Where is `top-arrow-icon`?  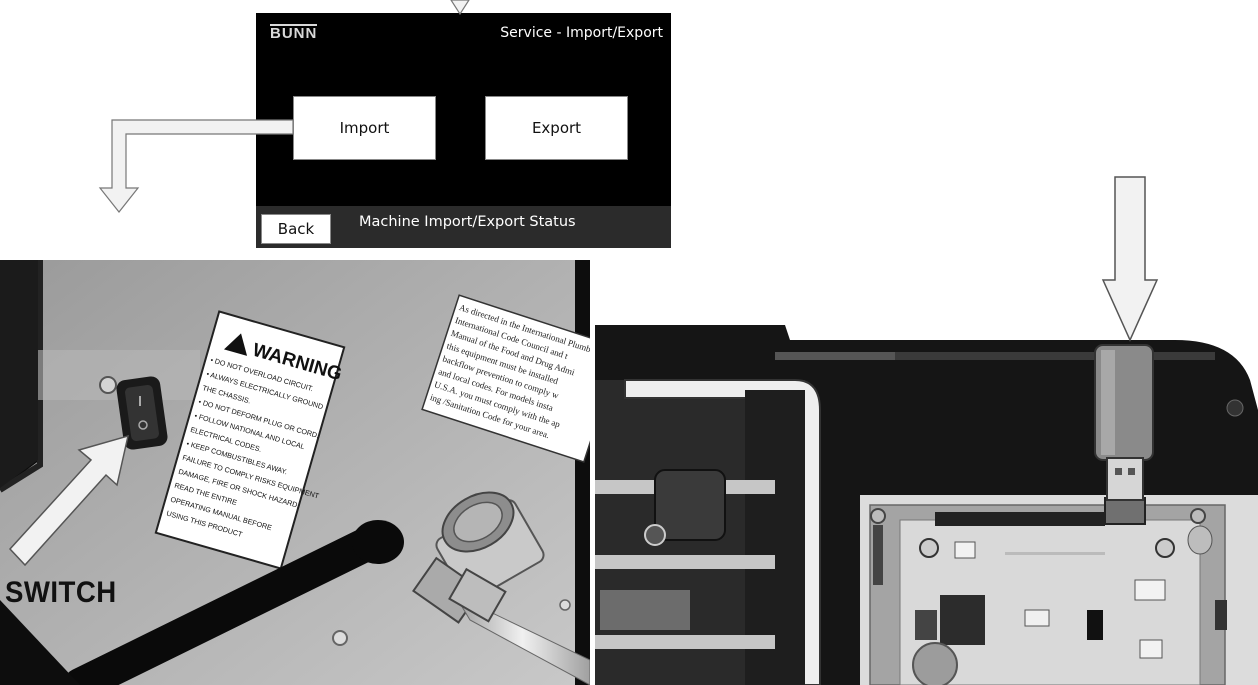 top-arrow-icon is located at coordinates (460, 8).